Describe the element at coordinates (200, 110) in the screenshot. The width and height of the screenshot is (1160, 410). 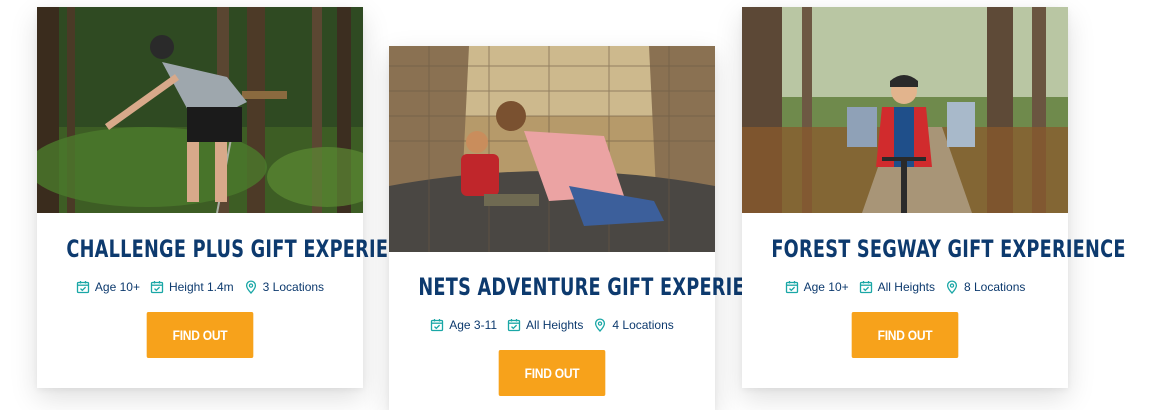
I see `card-photo-treetop` at that location.